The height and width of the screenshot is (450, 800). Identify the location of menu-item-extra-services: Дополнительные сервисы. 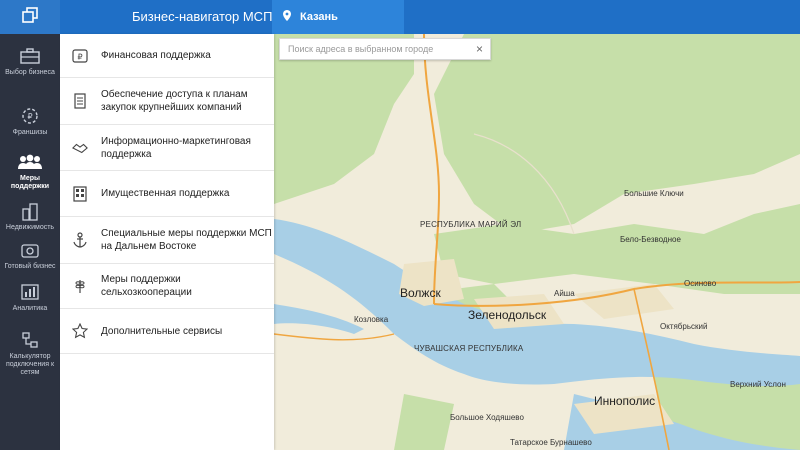
(167, 331).